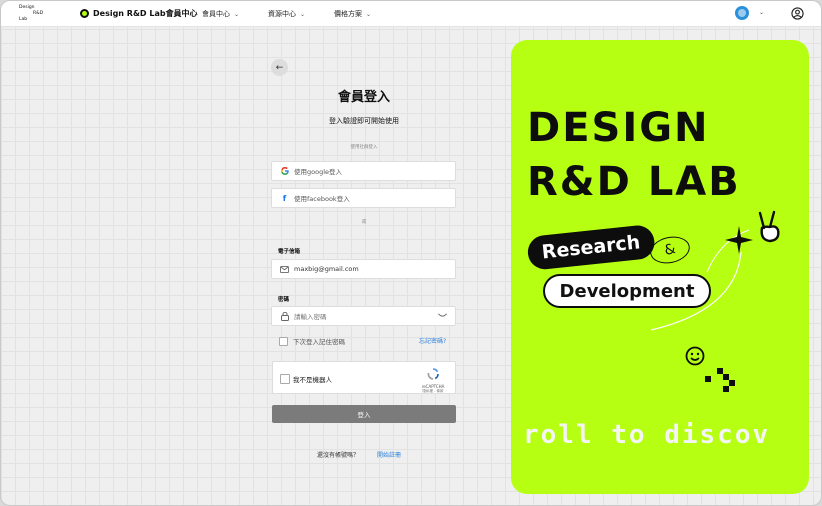 This screenshot has height=506, width=822. Describe the element at coordinates (363, 97) in the screenshot. I see `page-title: 會員登入` at that location.